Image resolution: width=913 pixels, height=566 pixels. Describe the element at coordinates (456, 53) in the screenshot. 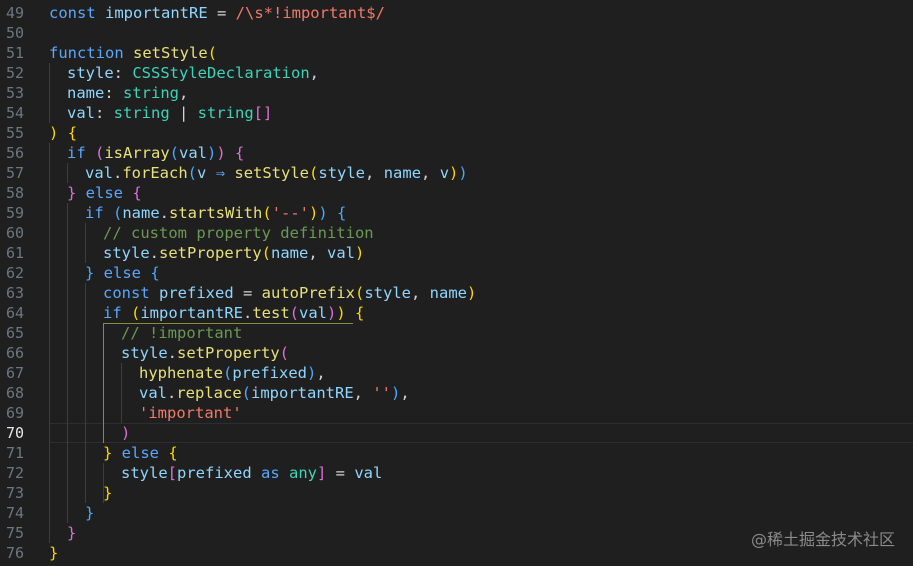

I see `code-line: 51 function setStyle(` at that location.